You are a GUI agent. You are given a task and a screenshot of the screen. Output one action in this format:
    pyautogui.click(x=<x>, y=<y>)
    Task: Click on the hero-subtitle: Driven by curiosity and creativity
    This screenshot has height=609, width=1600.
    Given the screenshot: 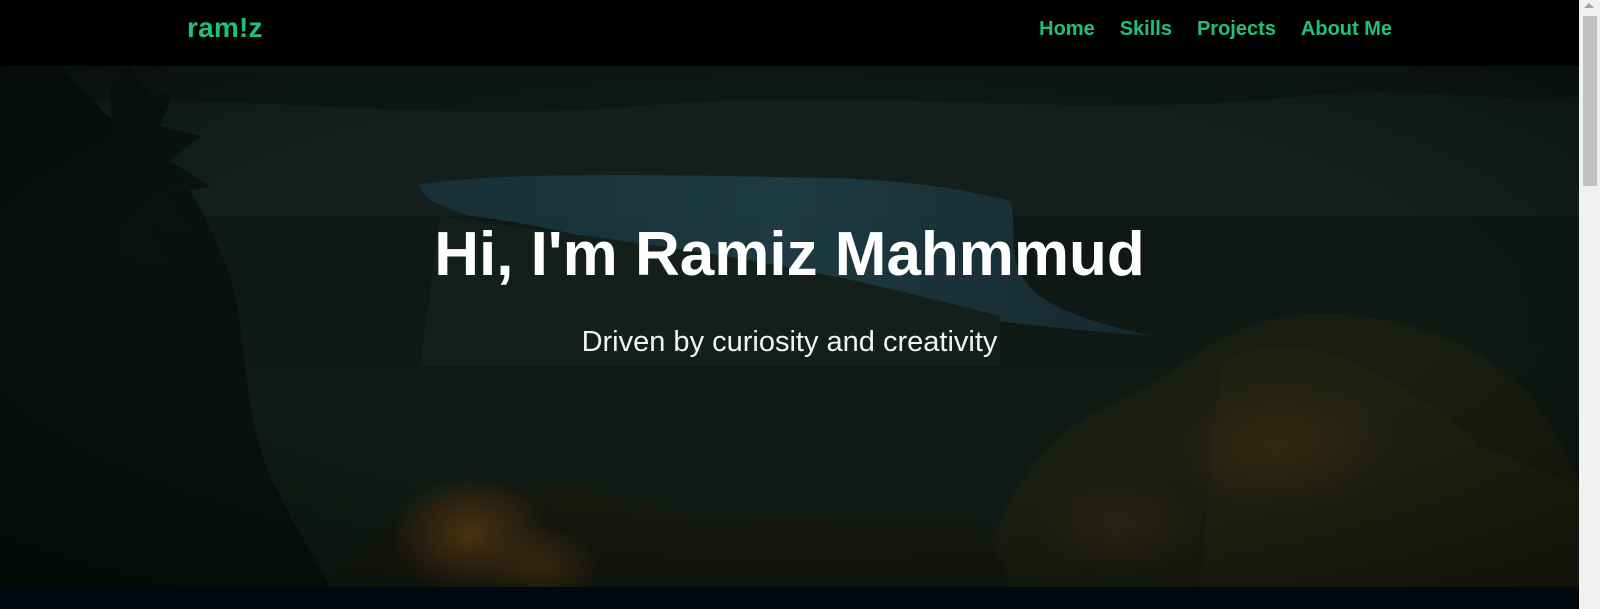 What is the action you would take?
    pyautogui.click(x=789, y=342)
    